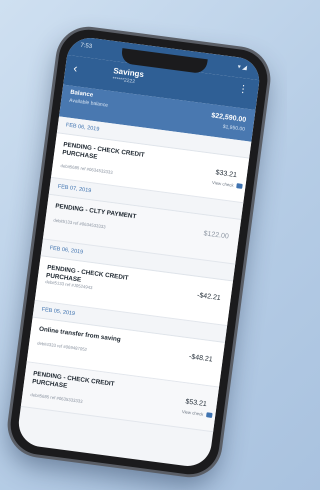 Image resolution: width=320 pixels, height=490 pixels. I want to click on transaction-reference: debit5685 ref #0635333333, so click(56, 398).